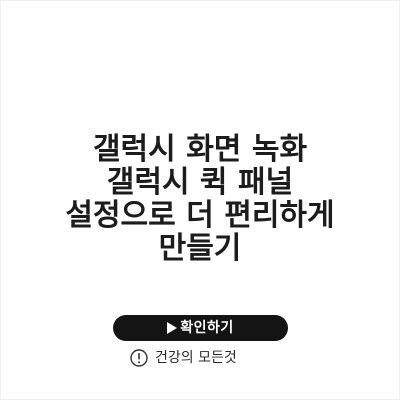 This screenshot has width=400, height=400. Describe the element at coordinates (139, 358) in the screenshot. I see `exclamation-circle-icon` at that location.